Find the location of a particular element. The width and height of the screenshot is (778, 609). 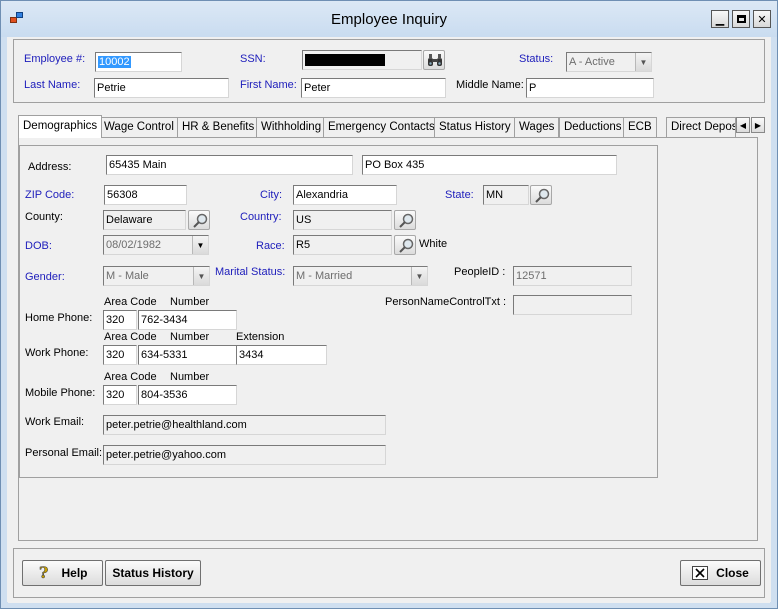

person-name-control-input is located at coordinates (572, 305).